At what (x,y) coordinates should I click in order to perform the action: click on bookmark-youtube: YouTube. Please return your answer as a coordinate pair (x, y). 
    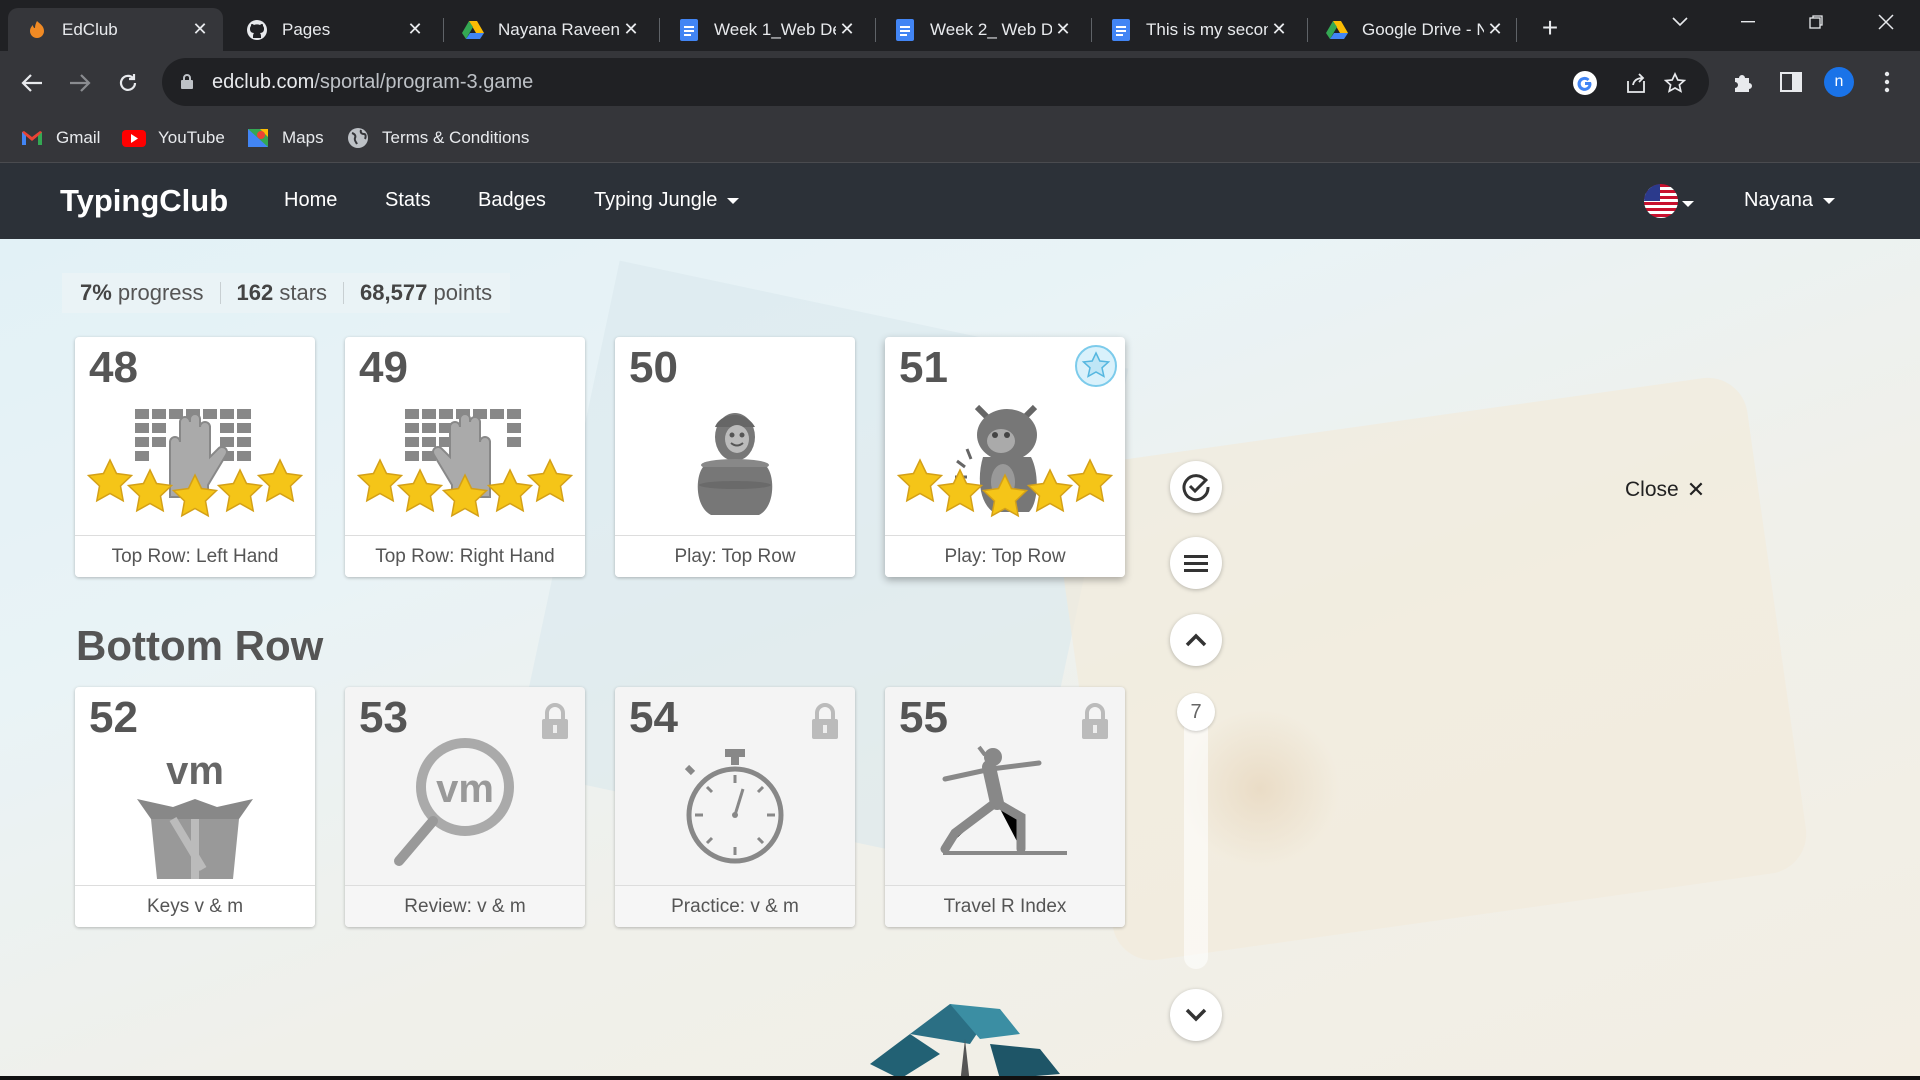
    Looking at the image, I should click on (173, 138).